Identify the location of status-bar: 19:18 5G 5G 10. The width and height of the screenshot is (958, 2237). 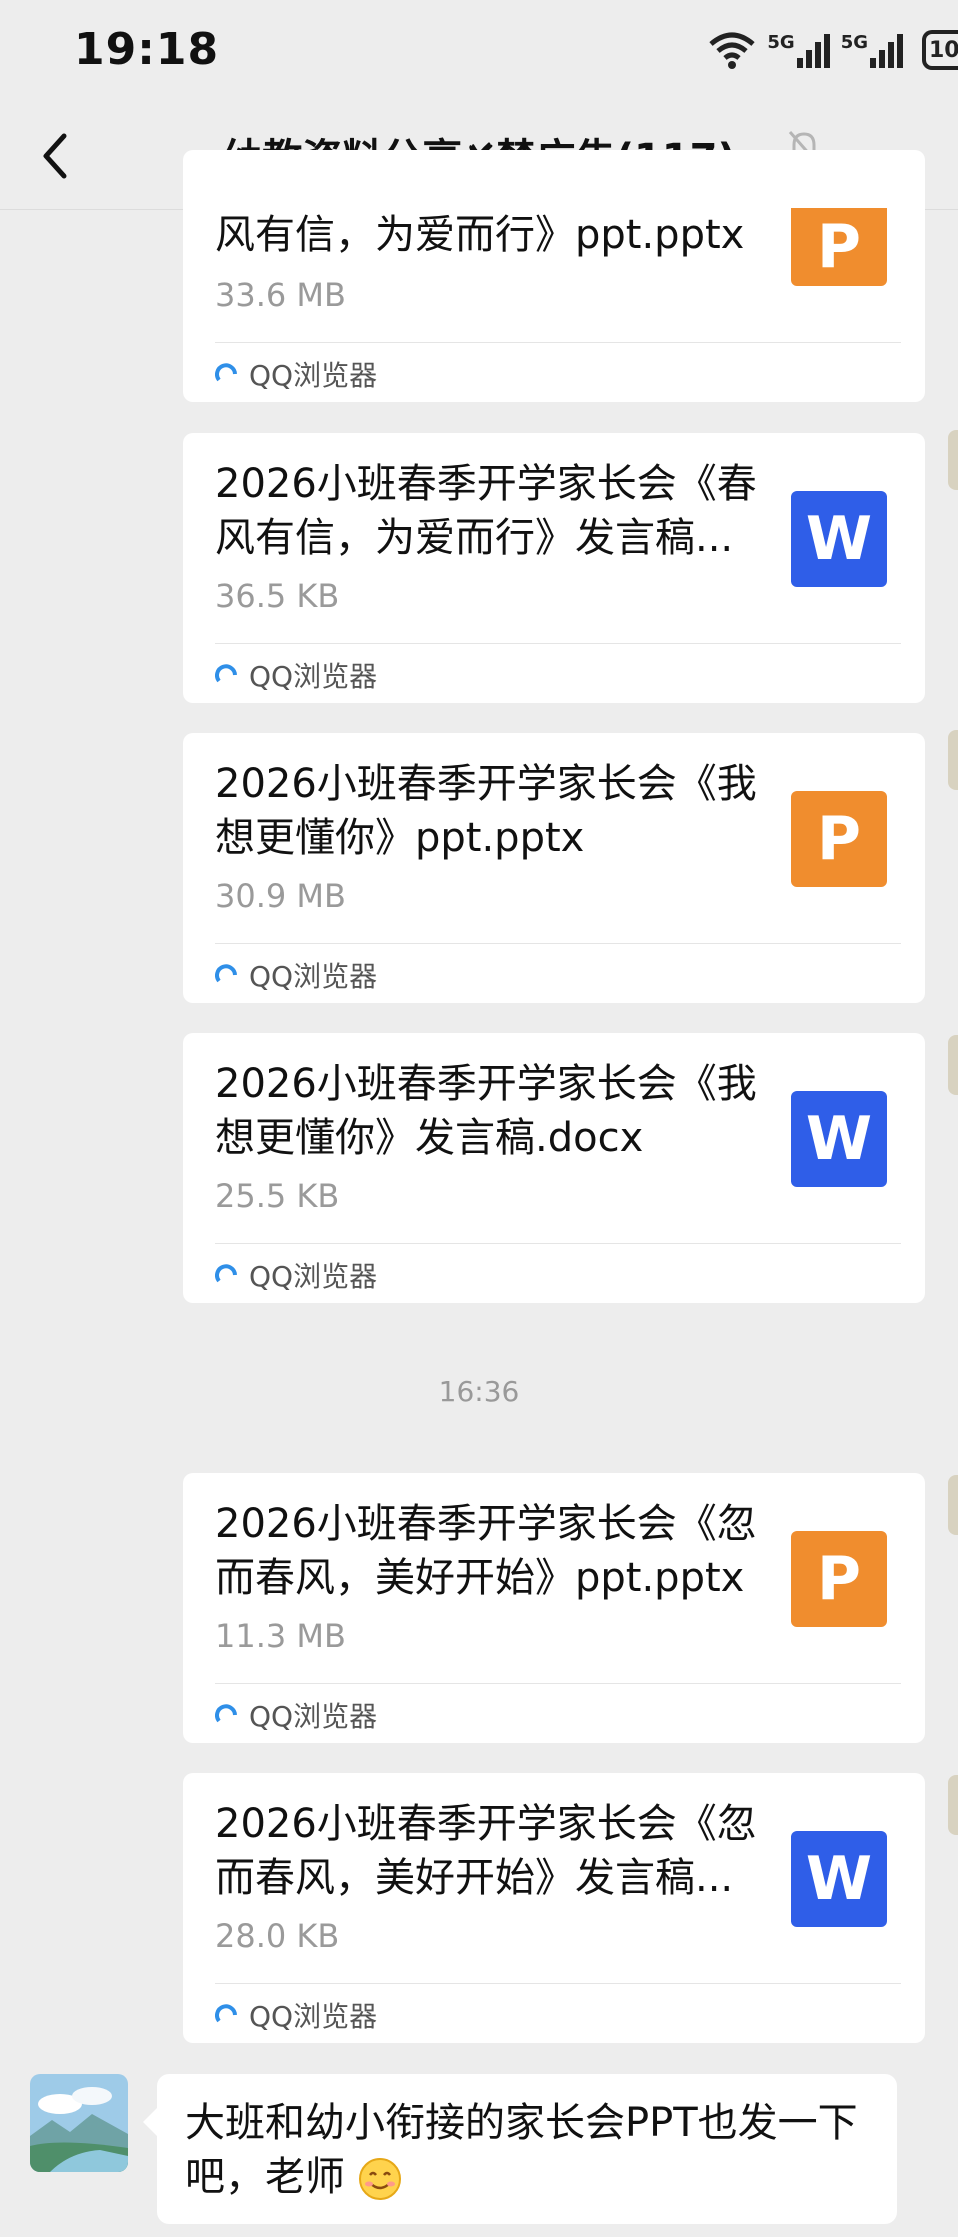
(479, 50).